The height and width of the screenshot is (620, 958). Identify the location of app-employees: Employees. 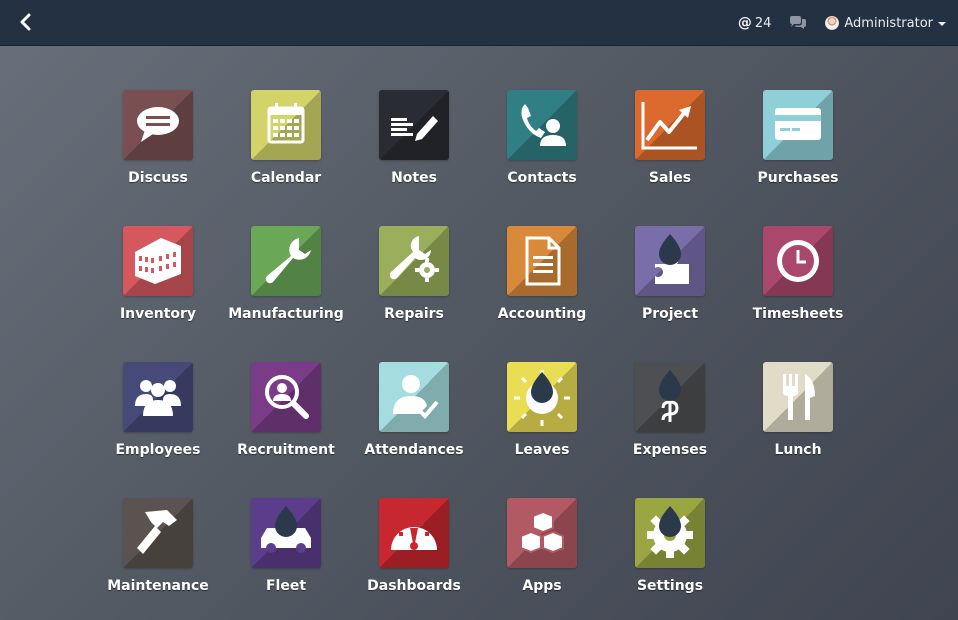
(158, 430).